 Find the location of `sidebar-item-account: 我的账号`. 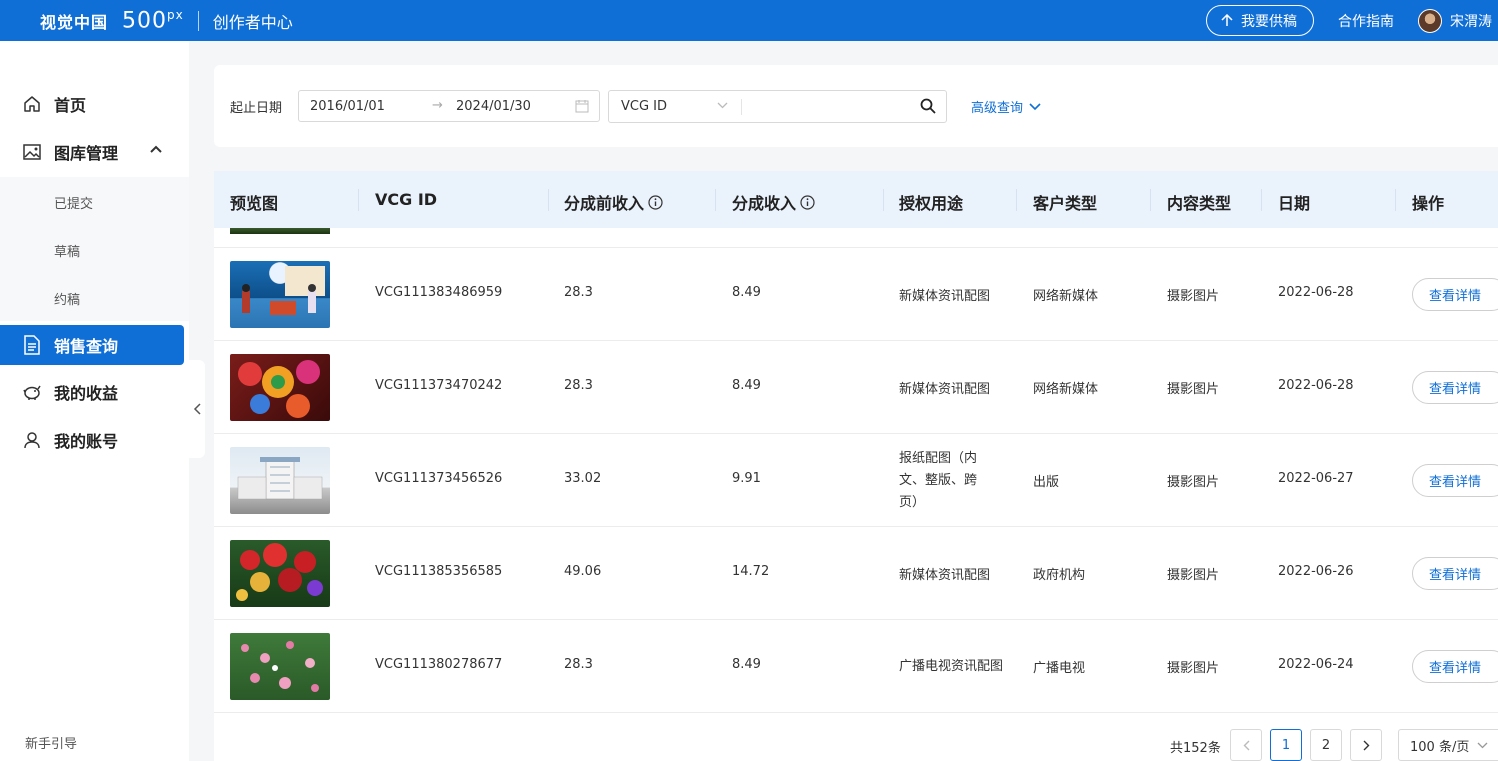

sidebar-item-account: 我的账号 is located at coordinates (92, 440).